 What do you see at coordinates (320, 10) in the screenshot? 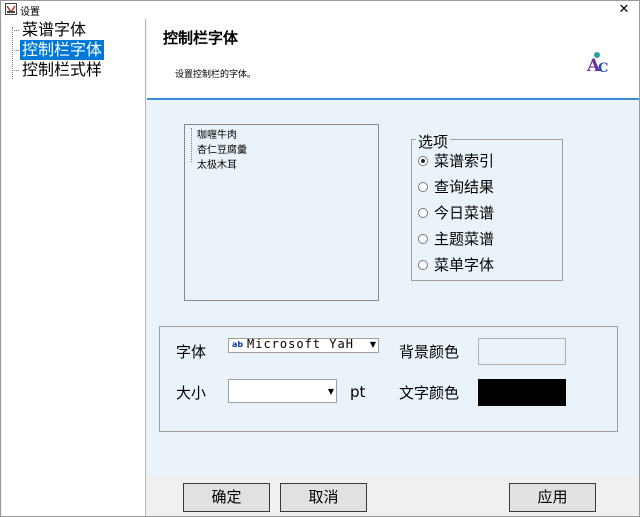
I see `title-bar: 设置 ✕` at bounding box center [320, 10].